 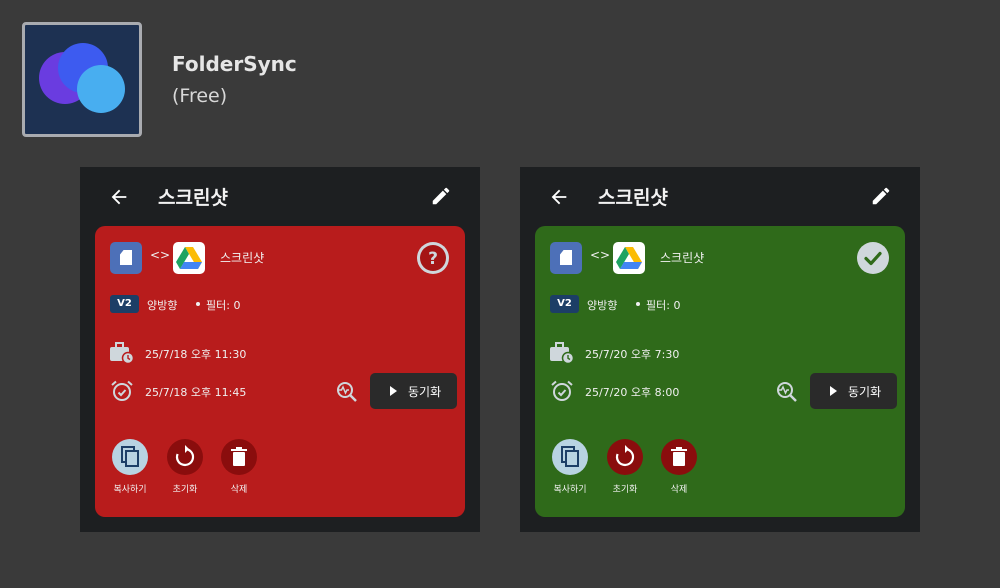 I want to click on next-sync-time: 25/7/20 오후 8:00, so click(x=632, y=392).